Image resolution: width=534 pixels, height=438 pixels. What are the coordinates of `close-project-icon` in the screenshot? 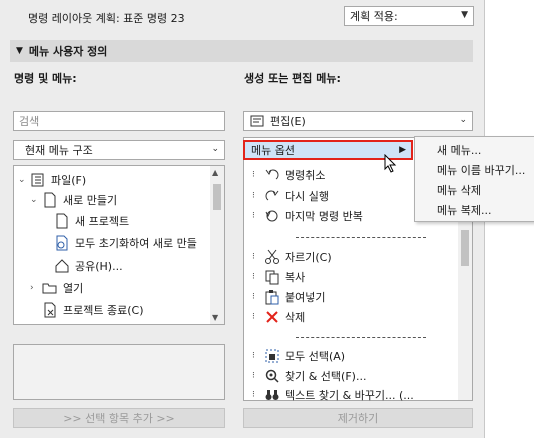 It's located at (50, 310).